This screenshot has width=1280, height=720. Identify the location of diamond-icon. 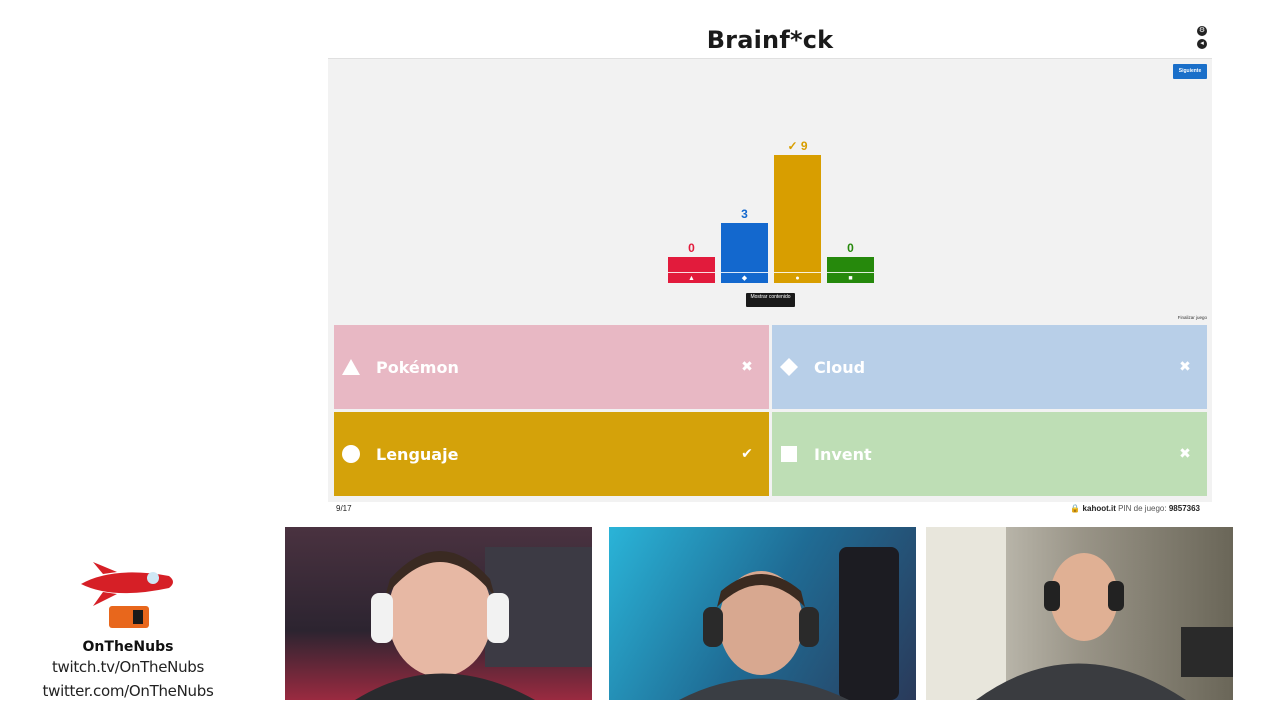
(789, 367).